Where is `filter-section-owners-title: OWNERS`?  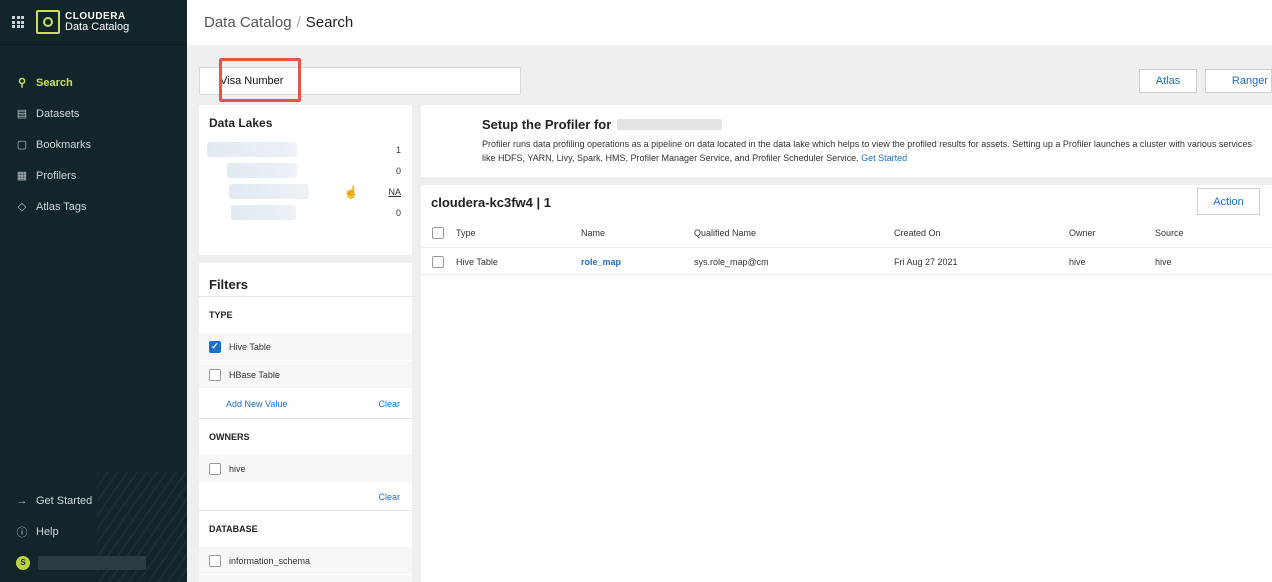
filter-section-owners-title: OWNERS is located at coordinates (229, 437).